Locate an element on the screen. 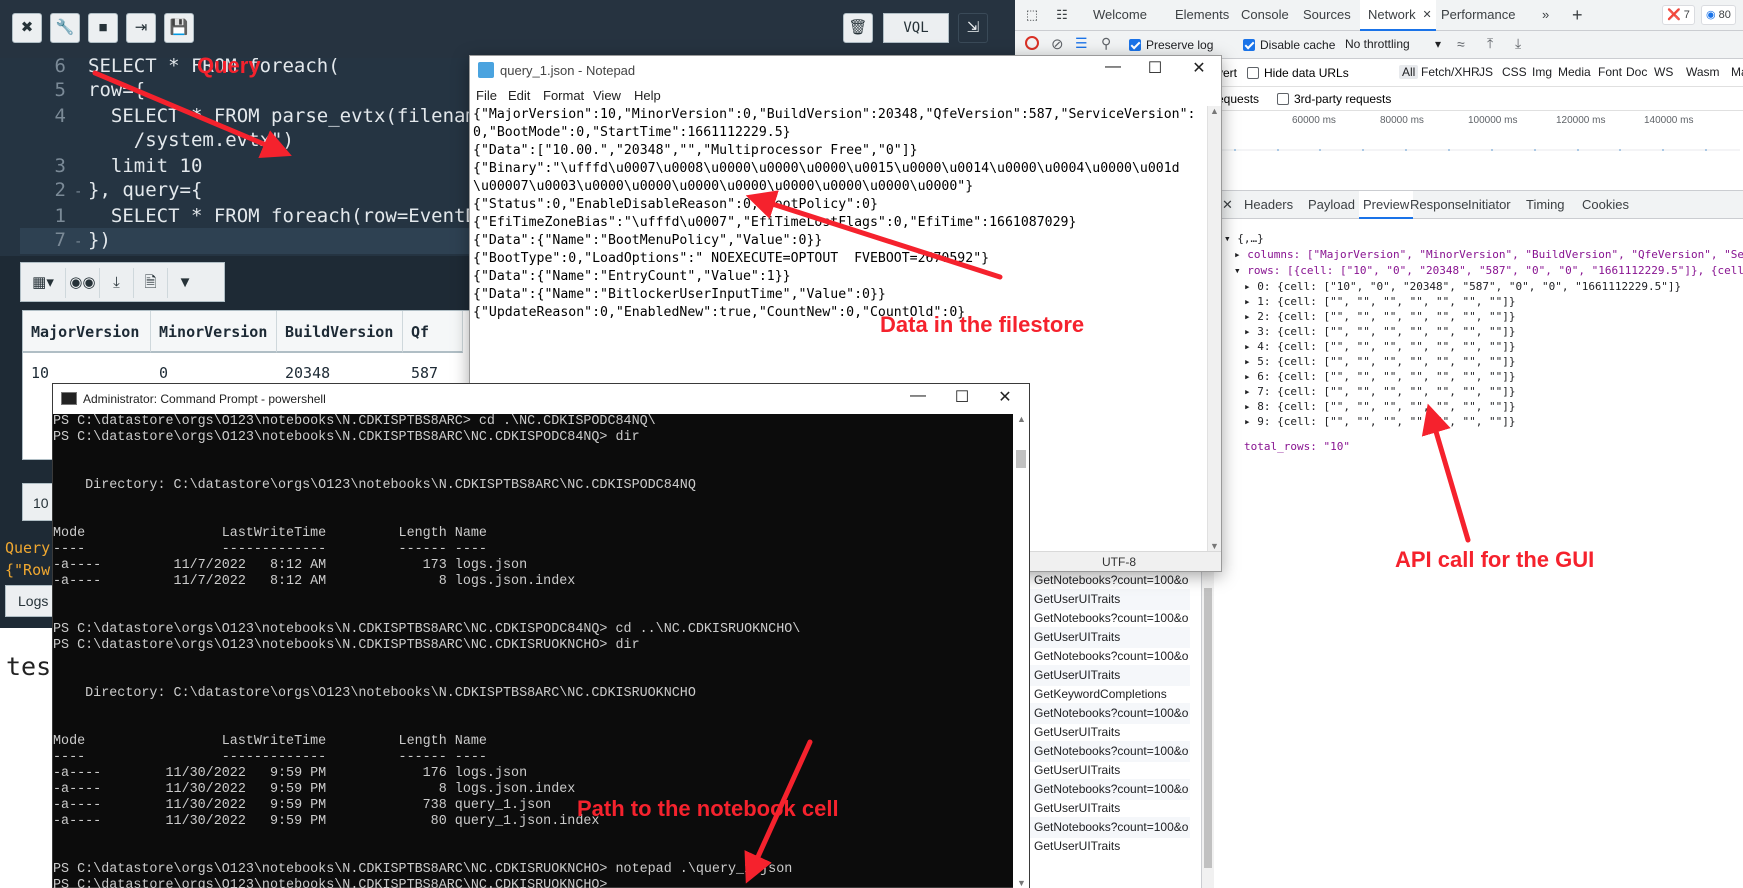  type-filter: Doc is located at coordinates (1636, 72).